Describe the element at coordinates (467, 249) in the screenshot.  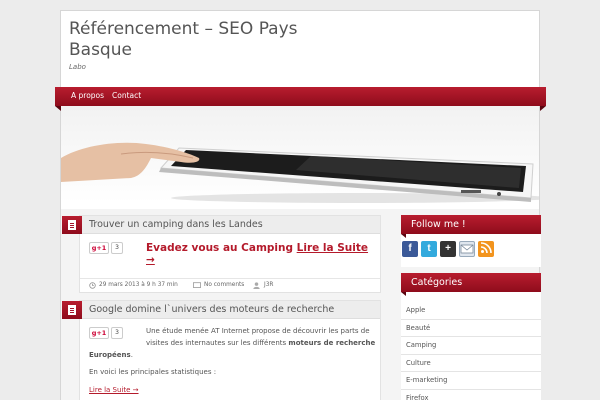
I see `email-icon` at that location.